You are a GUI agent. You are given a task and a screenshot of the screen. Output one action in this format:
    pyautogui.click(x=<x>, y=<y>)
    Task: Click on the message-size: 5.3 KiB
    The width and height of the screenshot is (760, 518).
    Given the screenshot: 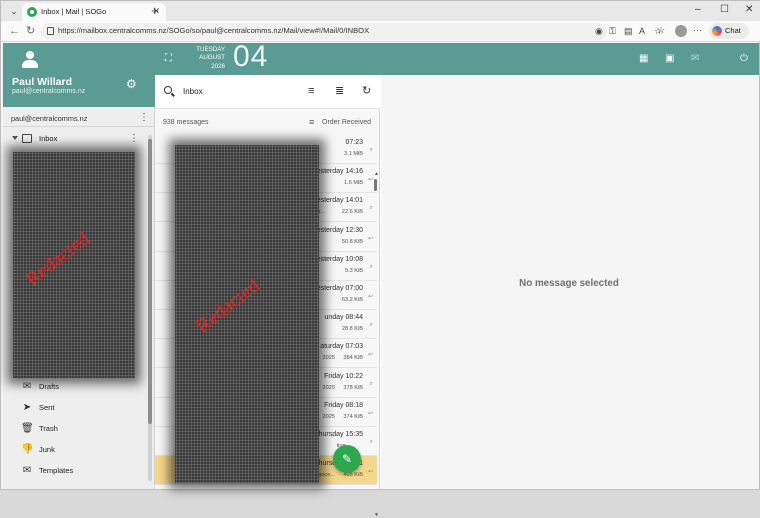 What is the action you would take?
    pyautogui.click(x=353, y=270)
    